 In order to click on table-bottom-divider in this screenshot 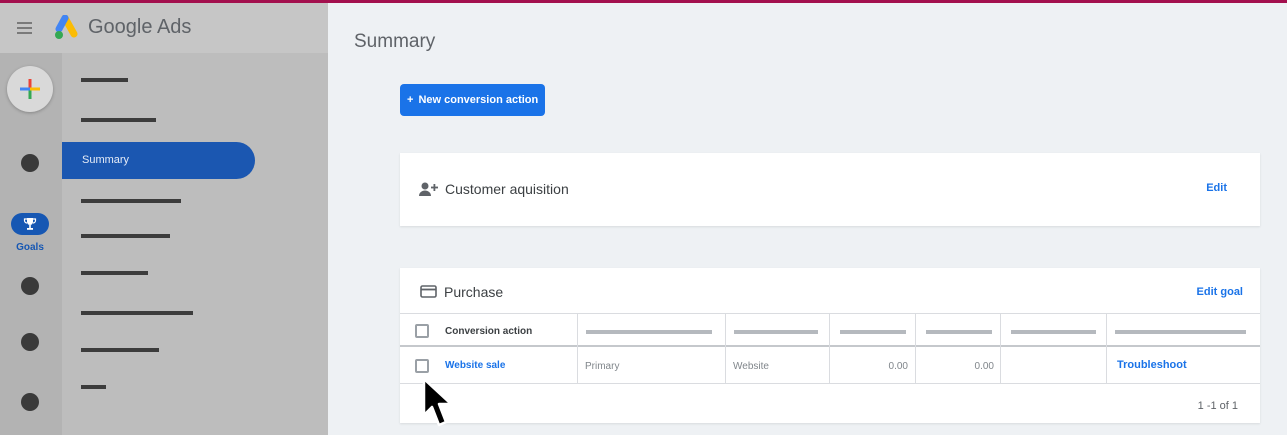, I will do `click(830, 383)`.